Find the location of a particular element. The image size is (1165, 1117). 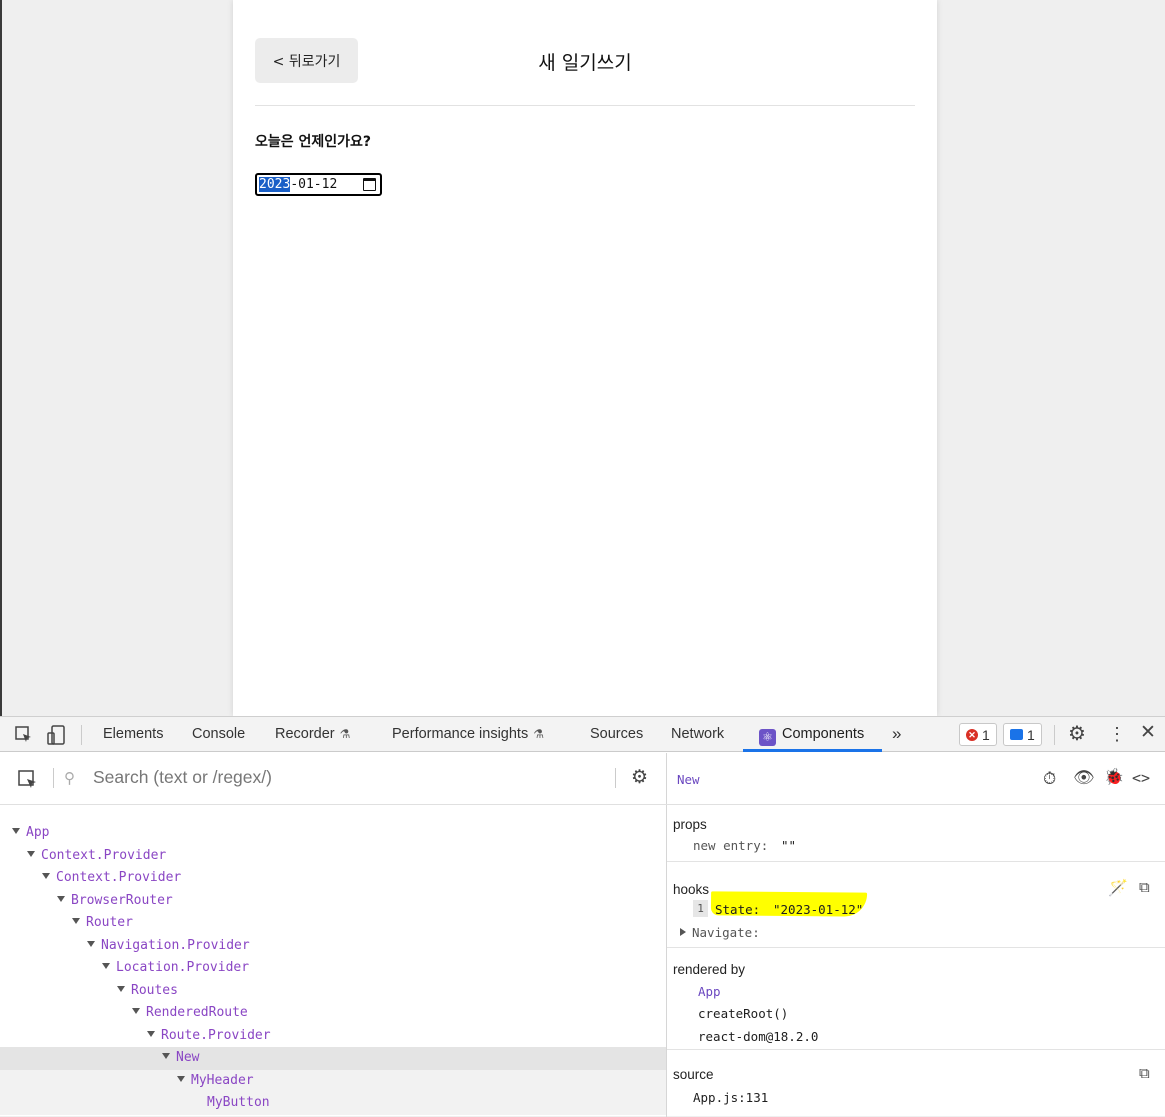

source-section: source ⧉ App.js:131 is located at coordinates (916, 1083).